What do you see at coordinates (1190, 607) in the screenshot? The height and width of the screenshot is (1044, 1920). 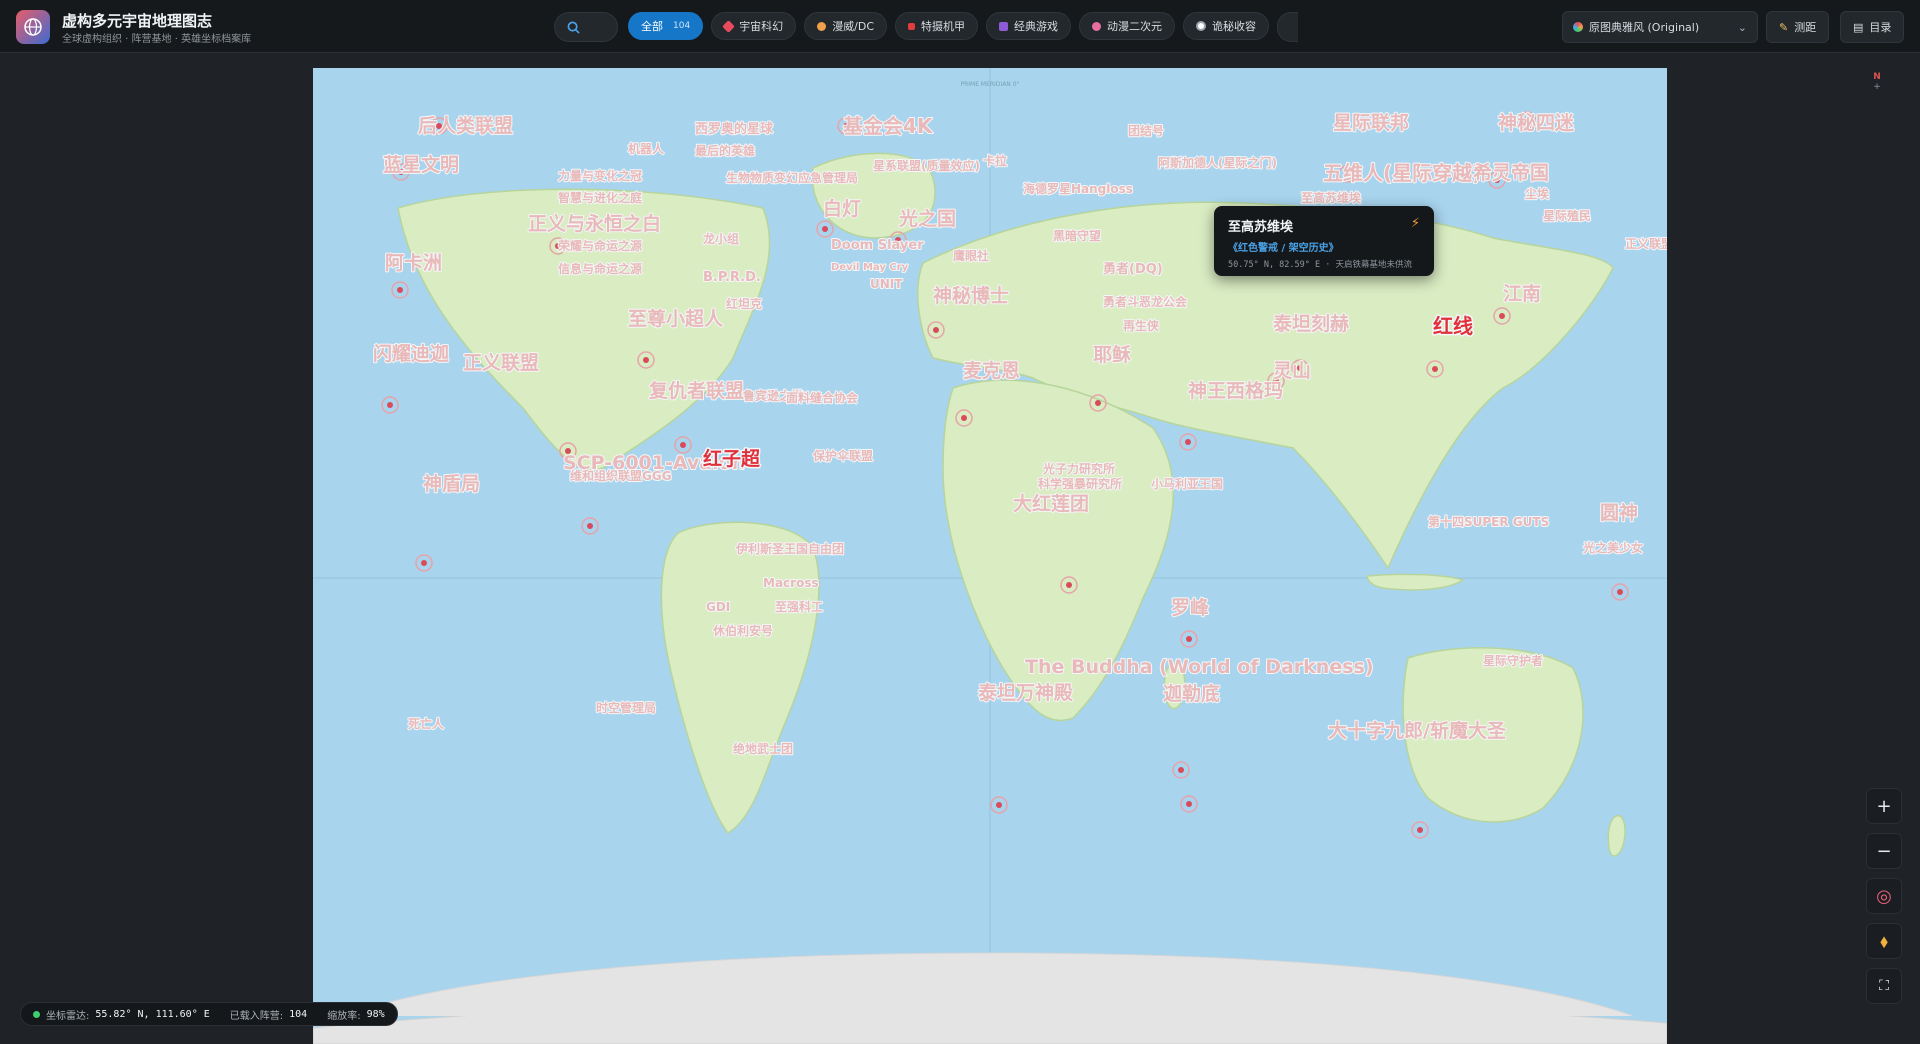 I see `map-label: 罗峰` at bounding box center [1190, 607].